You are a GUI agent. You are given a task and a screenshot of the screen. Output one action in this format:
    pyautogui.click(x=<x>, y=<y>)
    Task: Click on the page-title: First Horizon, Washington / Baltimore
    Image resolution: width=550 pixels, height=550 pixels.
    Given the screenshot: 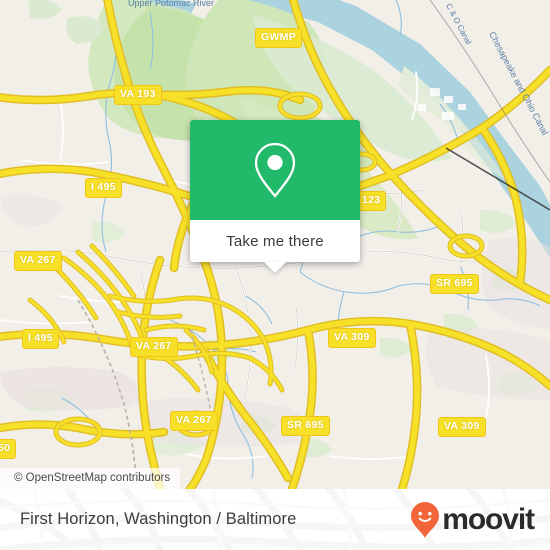 What is the action you would take?
    pyautogui.click(x=158, y=519)
    